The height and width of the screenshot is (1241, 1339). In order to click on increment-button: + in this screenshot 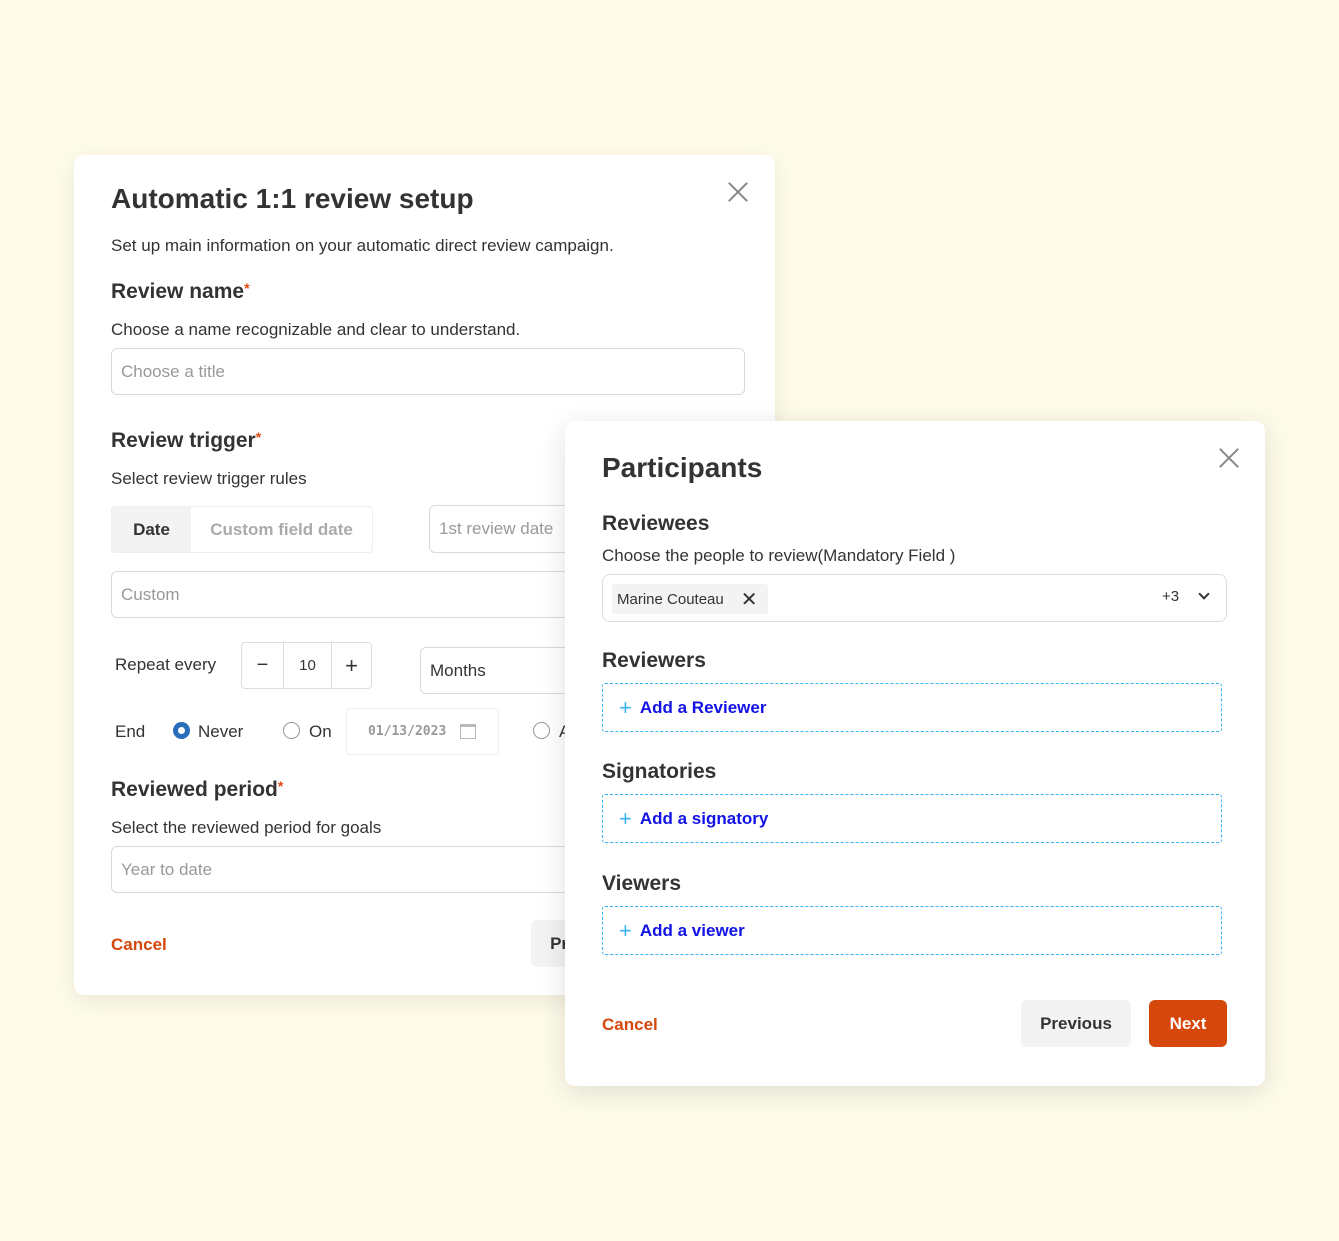, I will do `click(351, 665)`.